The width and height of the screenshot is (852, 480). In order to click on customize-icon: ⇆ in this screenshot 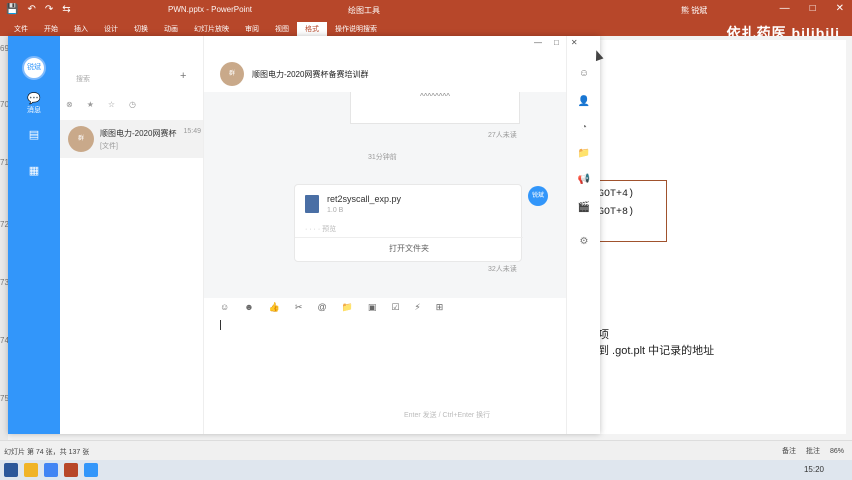, I will do `click(66, 9)`.